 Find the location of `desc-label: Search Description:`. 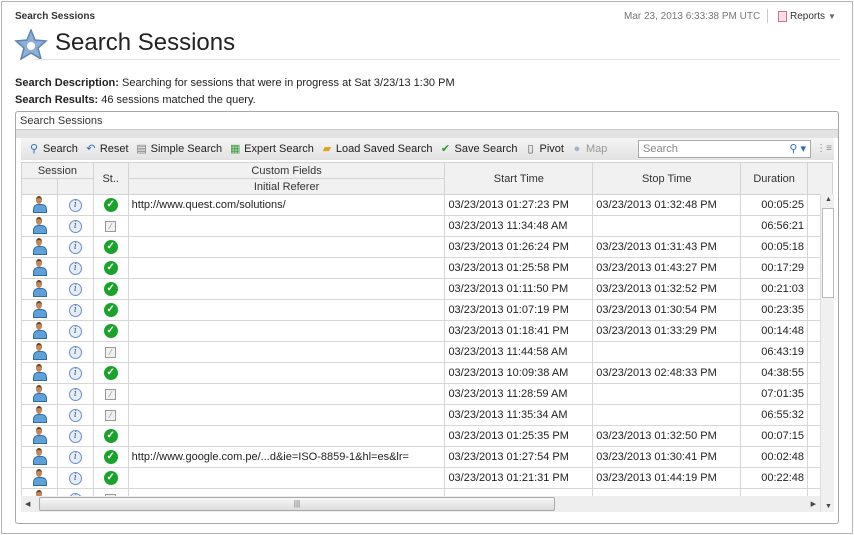

desc-label: Search Description: is located at coordinates (67, 83).